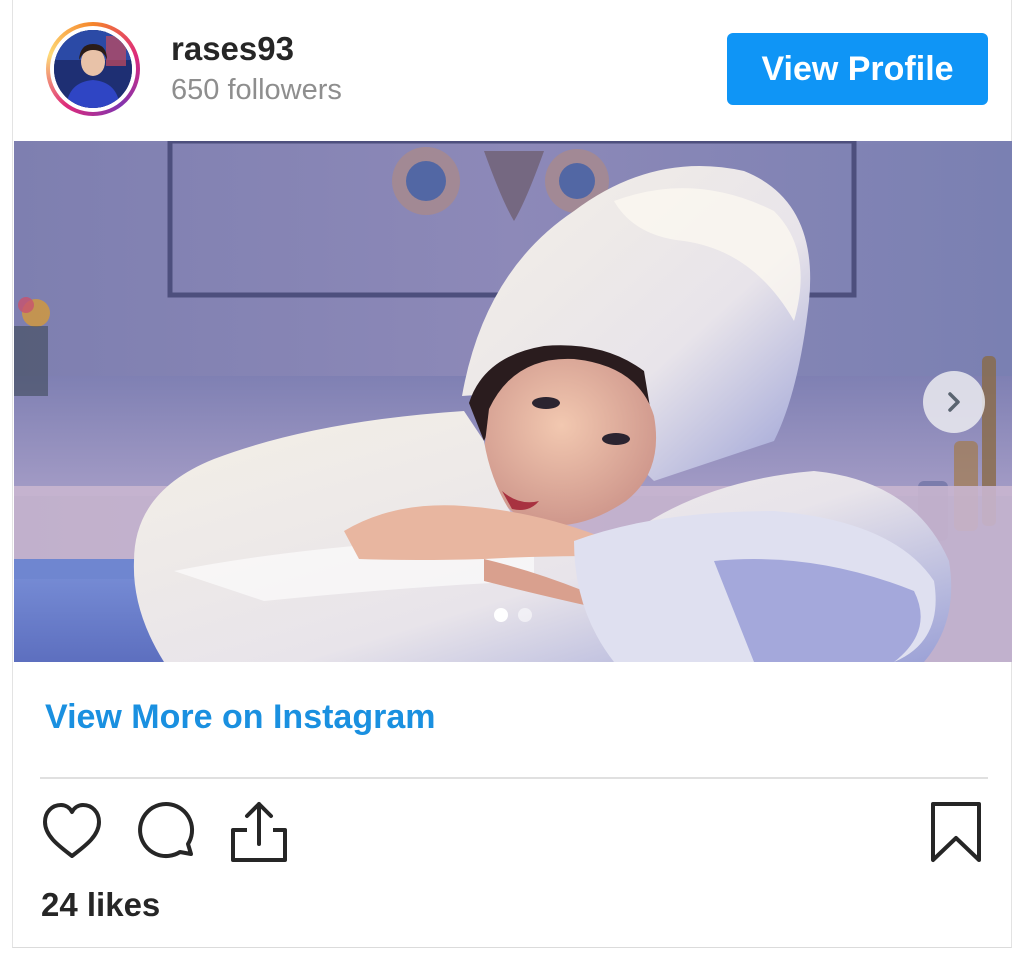 This screenshot has width=1024, height=962. I want to click on share-icon, so click(259, 832).